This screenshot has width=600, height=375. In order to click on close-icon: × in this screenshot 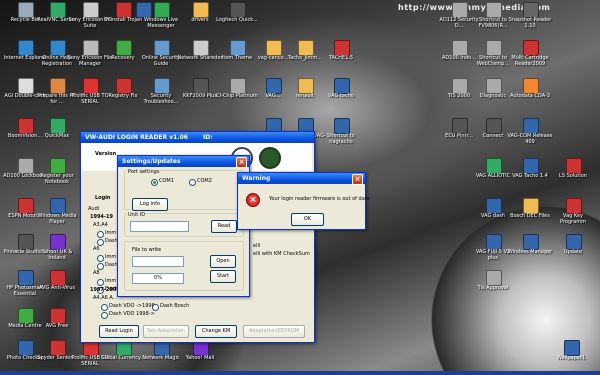, I will do `click(241, 162)`.